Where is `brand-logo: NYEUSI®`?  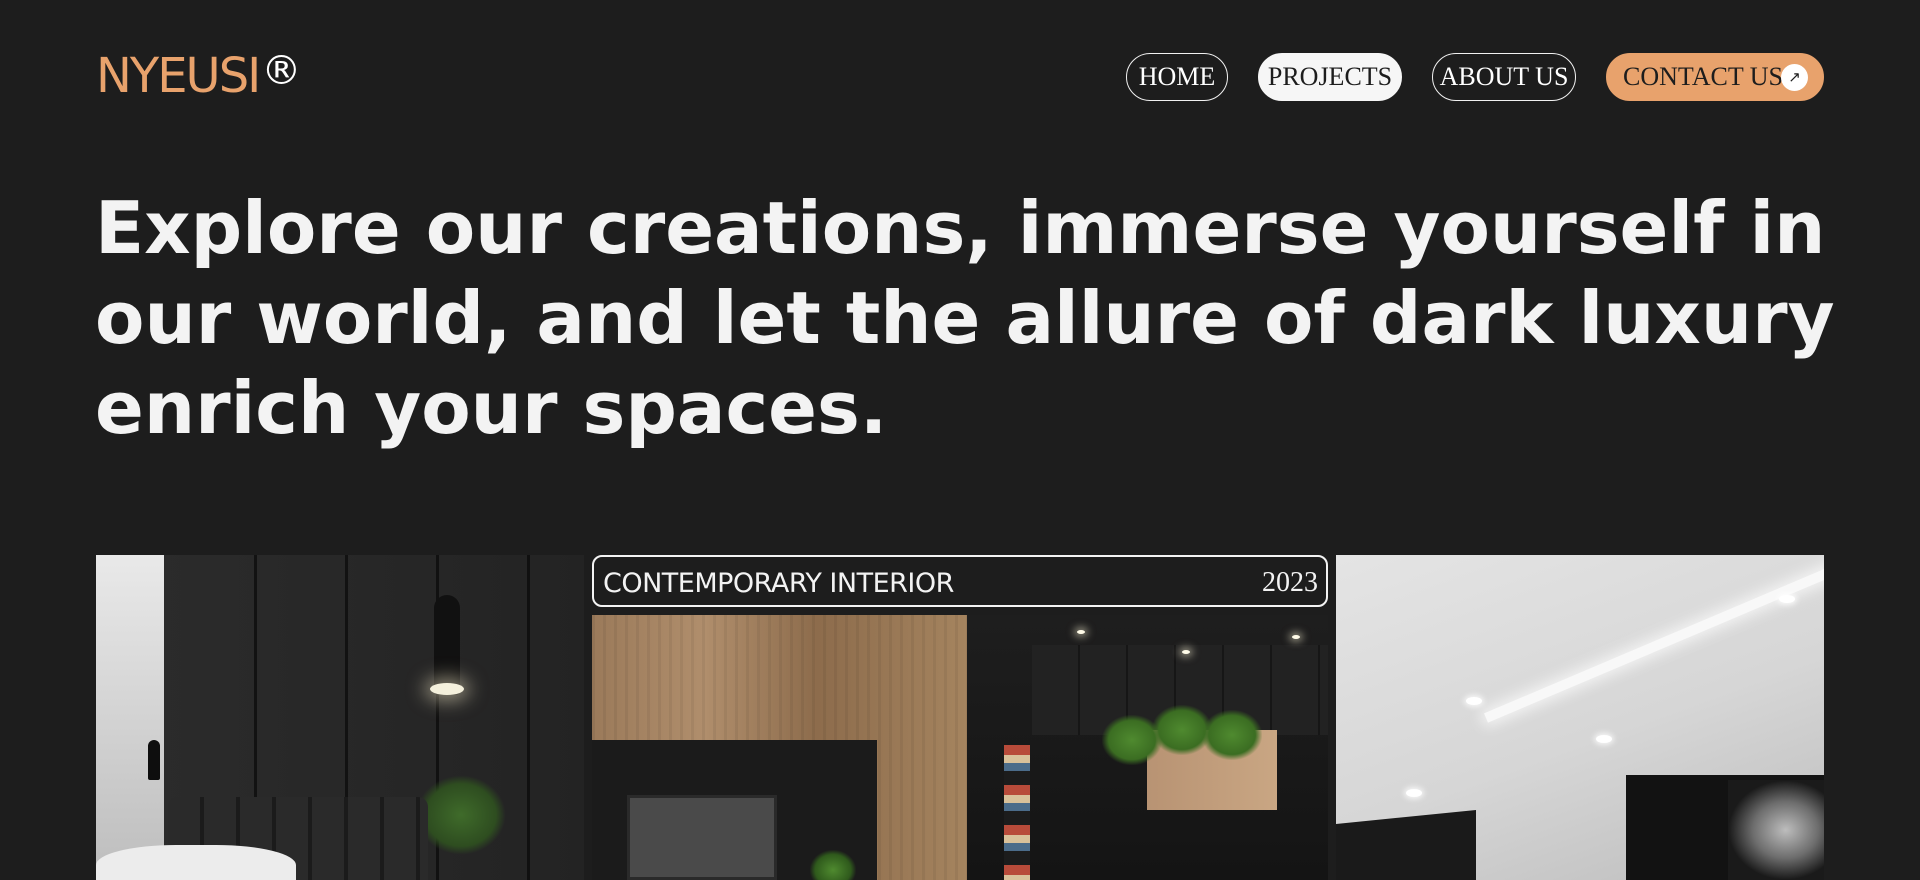 brand-logo: NYEUSI® is located at coordinates (198, 76).